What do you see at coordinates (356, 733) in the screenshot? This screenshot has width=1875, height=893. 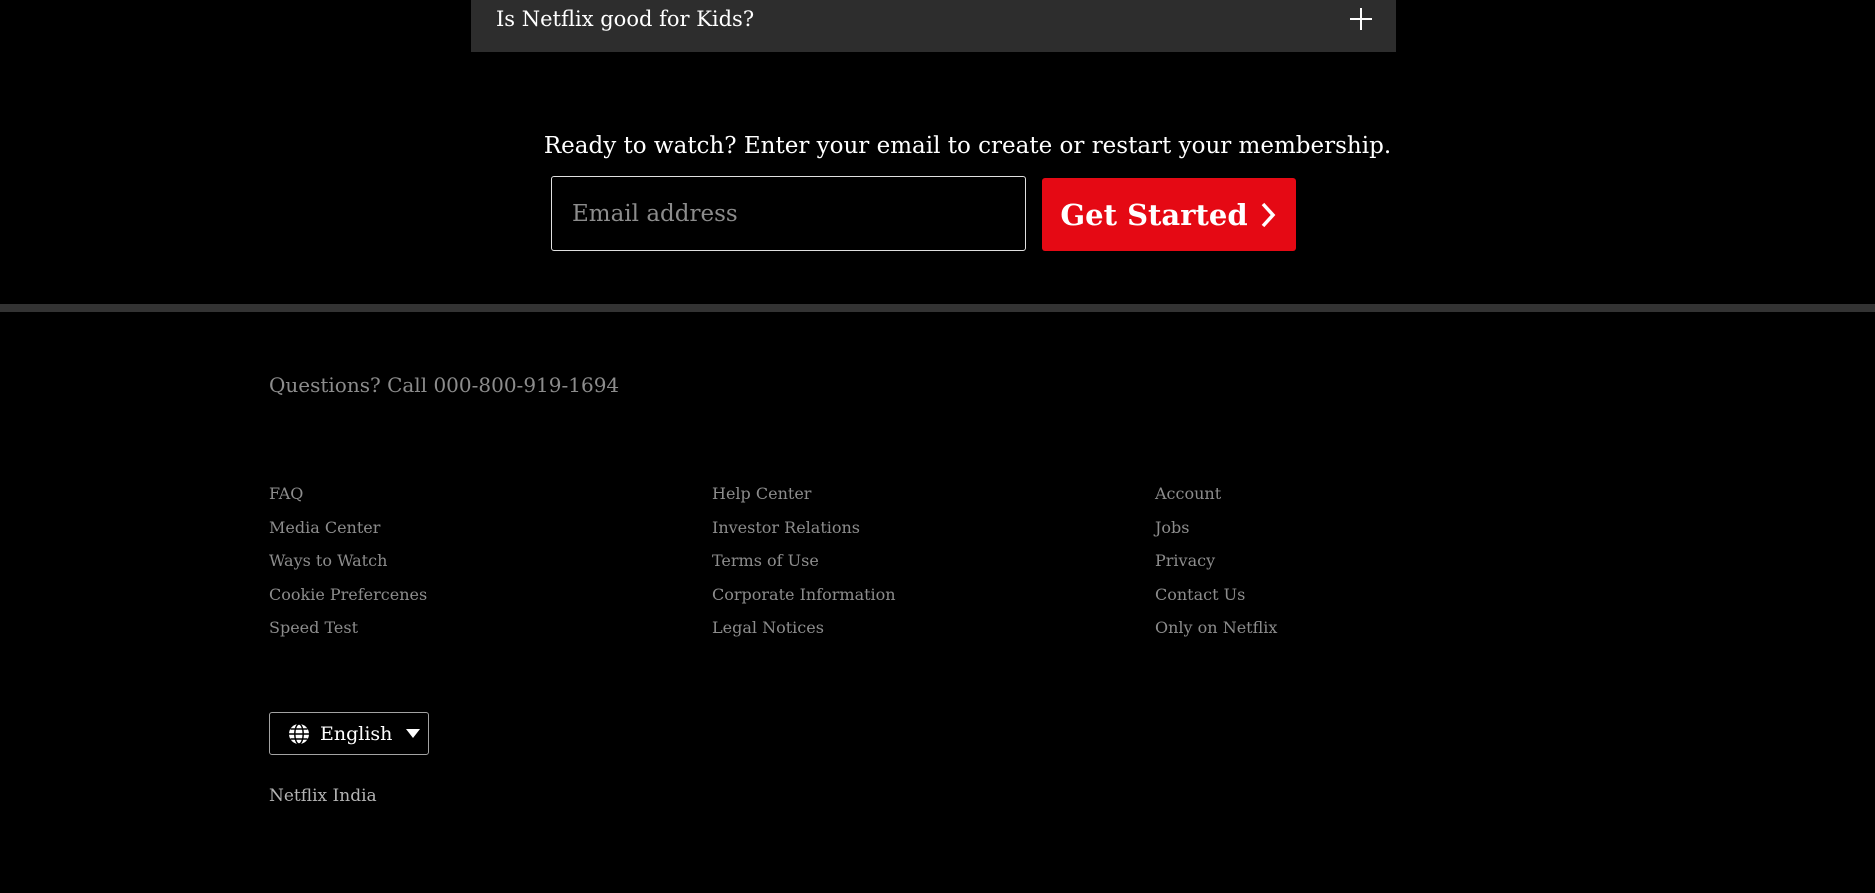 I see `language-selected-value: English` at bounding box center [356, 733].